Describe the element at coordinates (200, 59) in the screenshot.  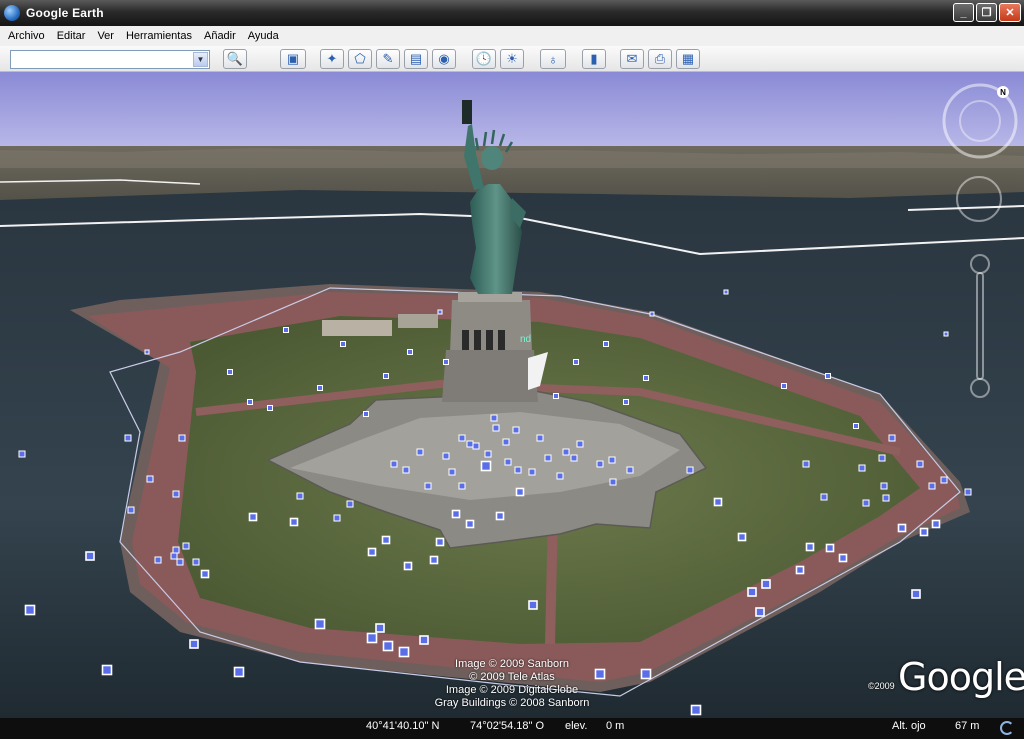
I see `chevron-down-icon: ▼` at that location.